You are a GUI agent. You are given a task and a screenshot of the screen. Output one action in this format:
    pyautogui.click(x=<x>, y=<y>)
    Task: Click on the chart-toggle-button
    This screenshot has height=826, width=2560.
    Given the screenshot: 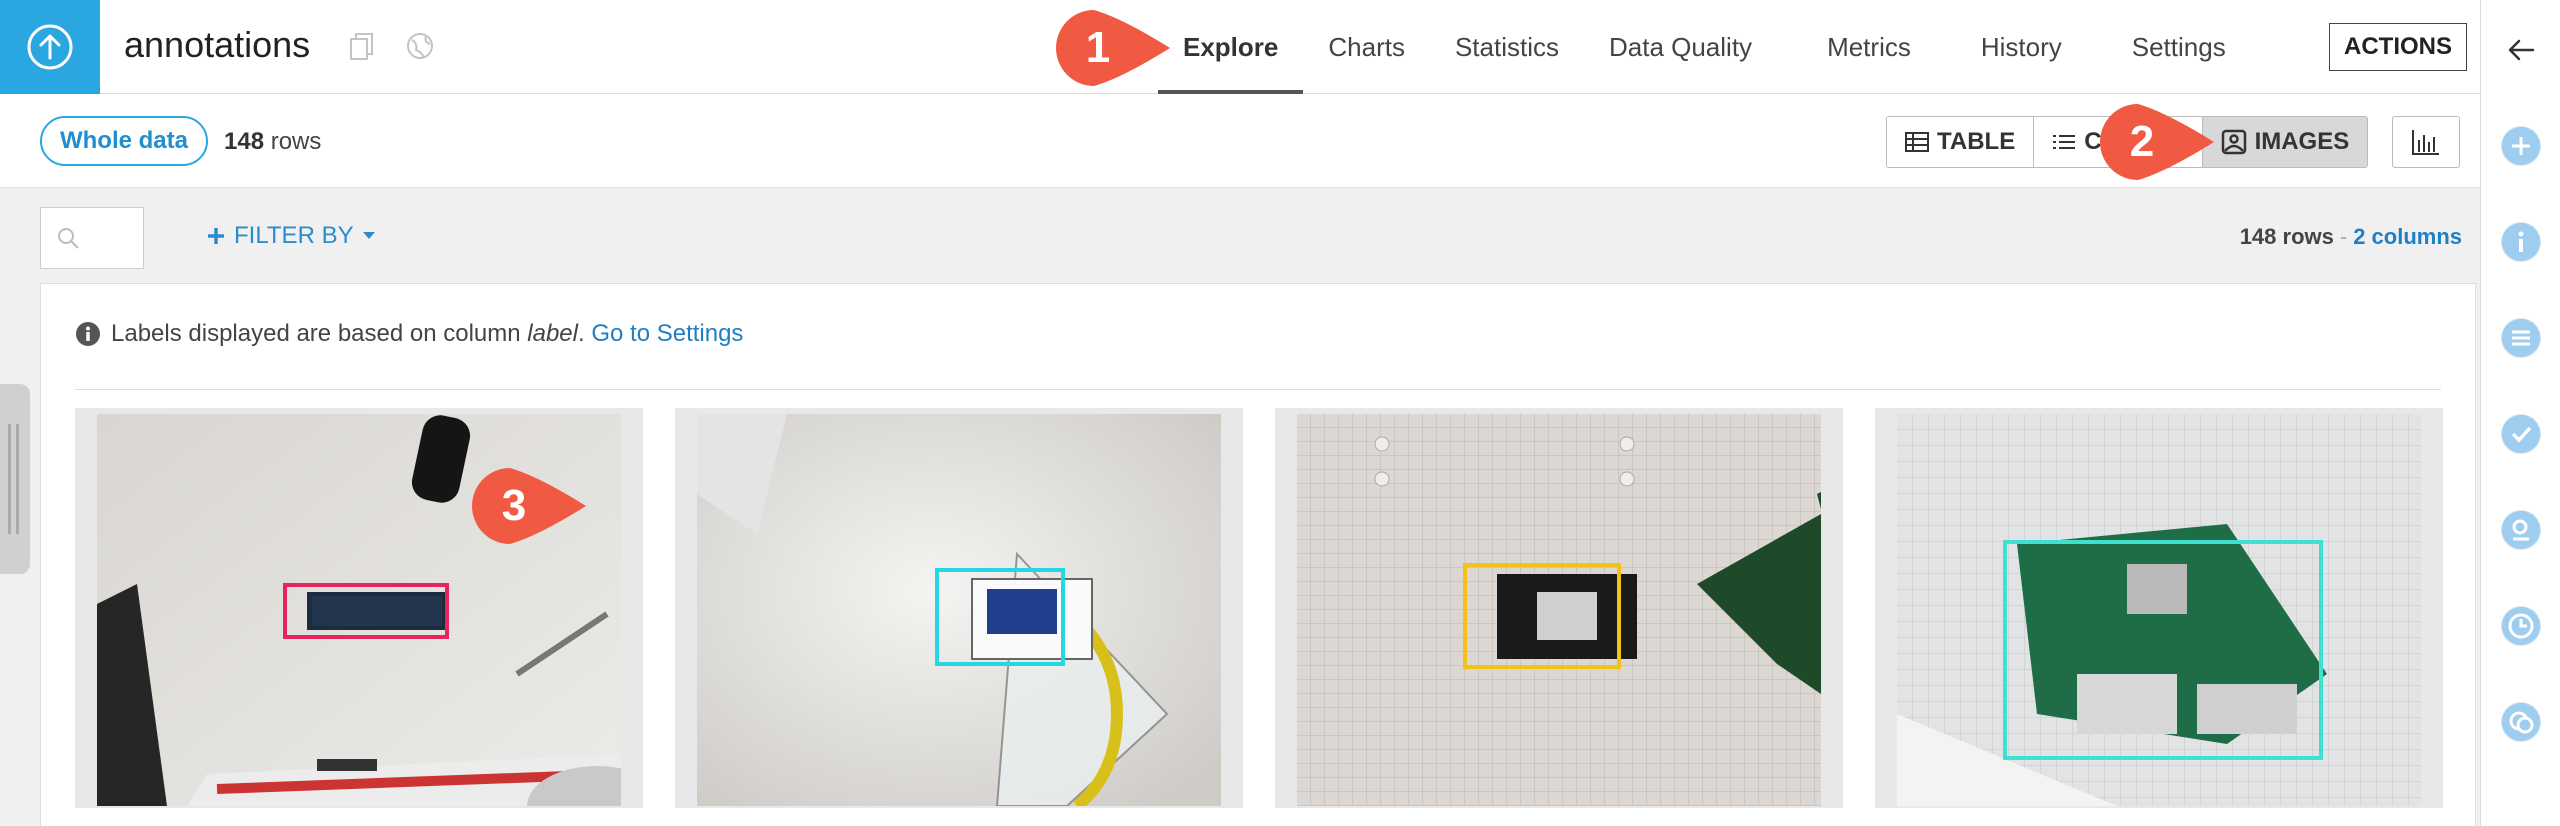 What is the action you would take?
    pyautogui.click(x=2426, y=142)
    